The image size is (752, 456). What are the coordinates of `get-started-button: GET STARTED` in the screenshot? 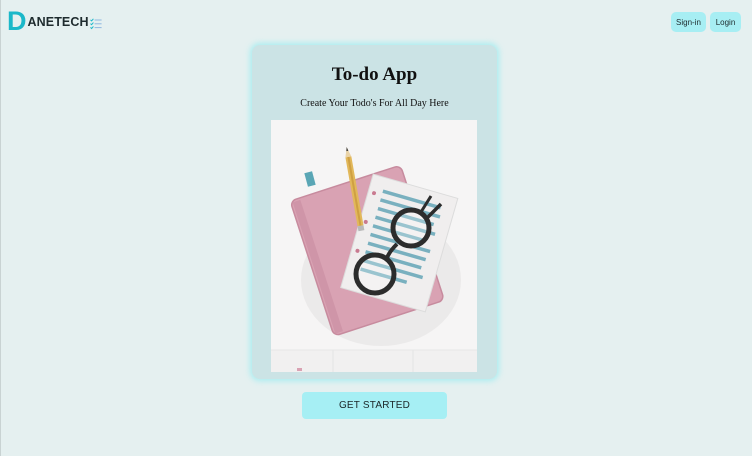 It's located at (374, 405).